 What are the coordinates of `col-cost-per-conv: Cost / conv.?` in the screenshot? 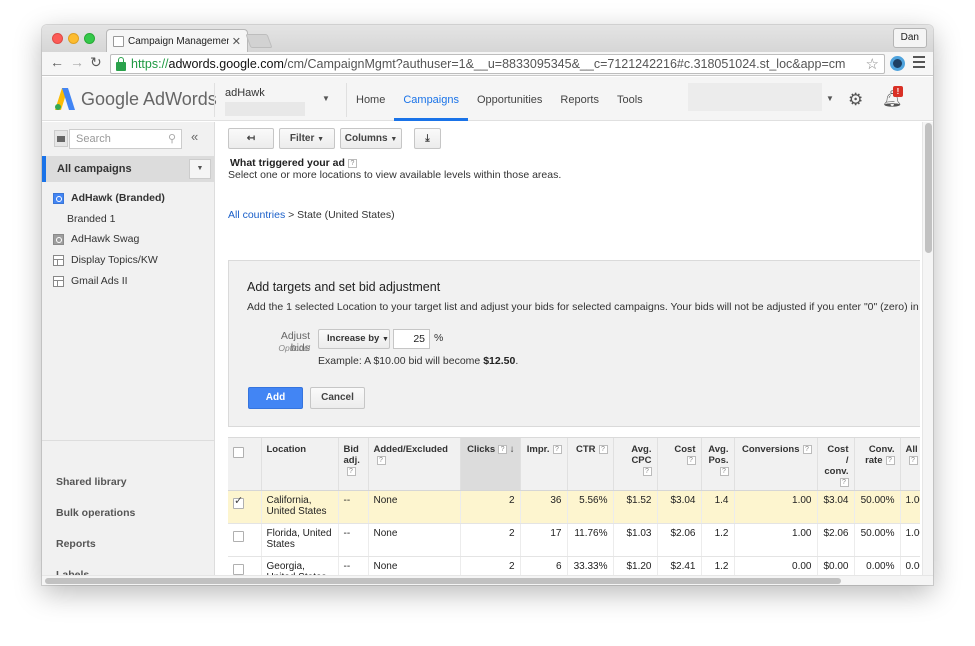 It's located at (836, 464).